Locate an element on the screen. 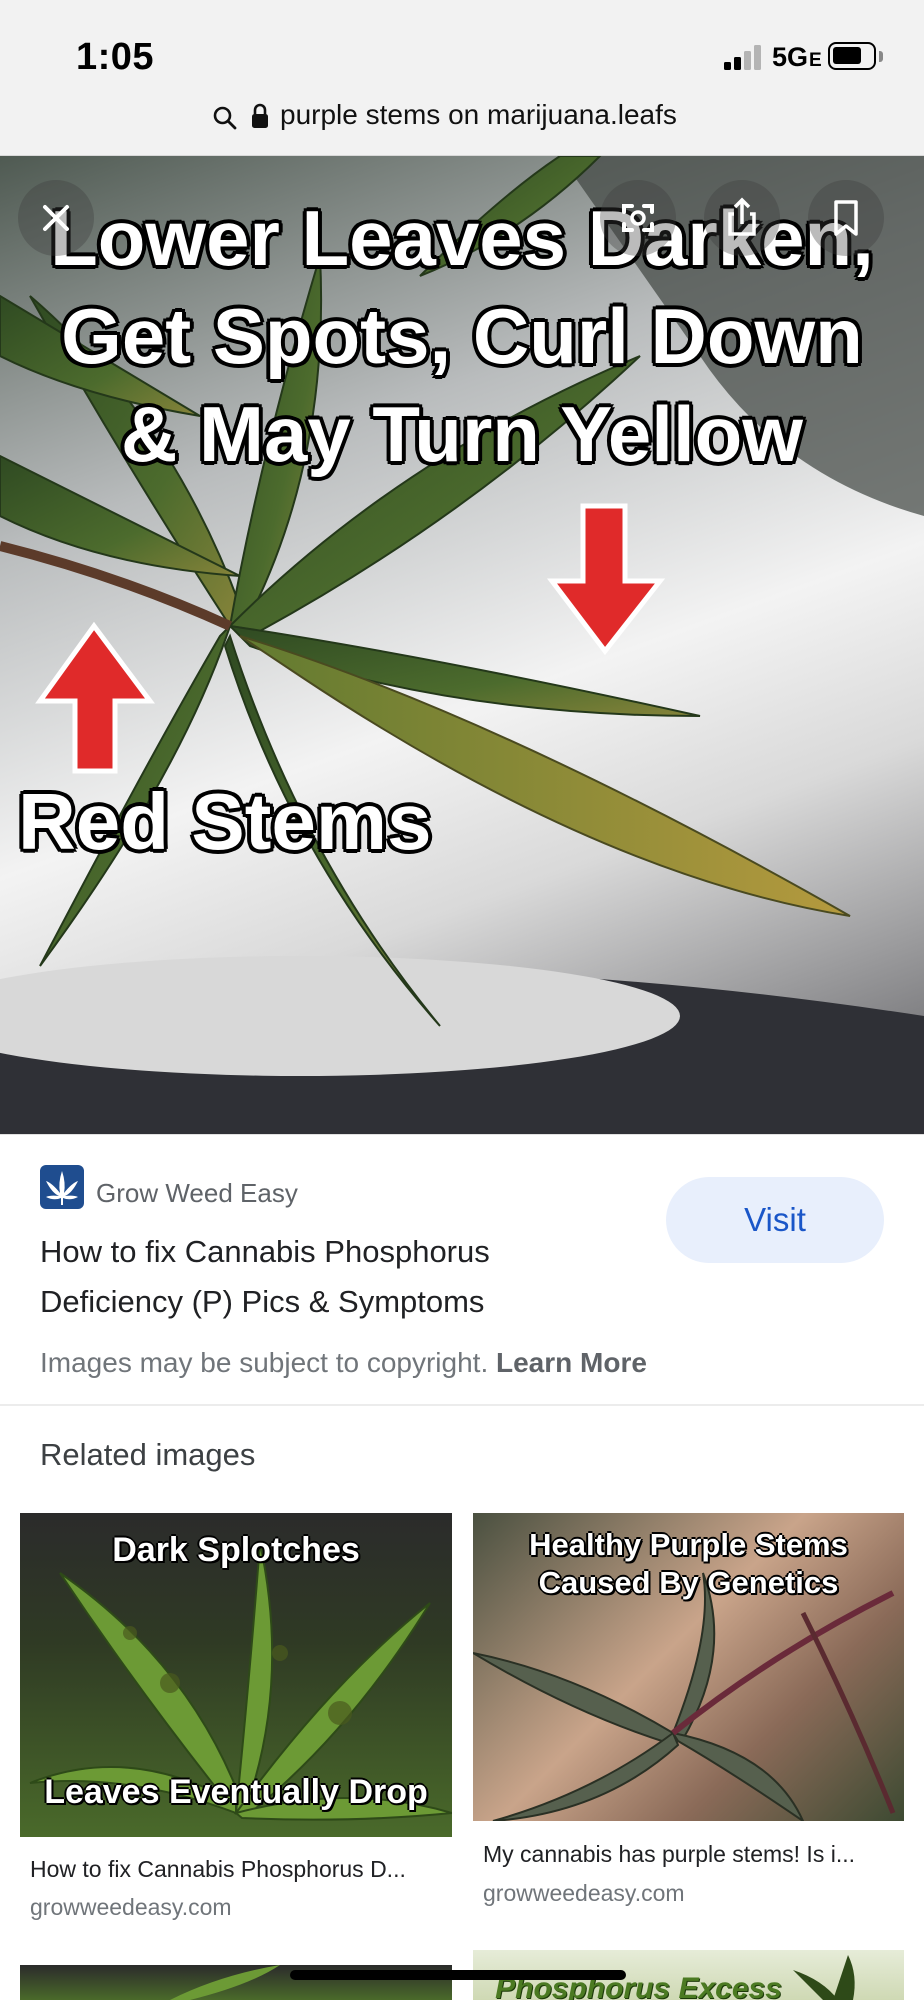  clock: 1:05 is located at coordinates (115, 57).